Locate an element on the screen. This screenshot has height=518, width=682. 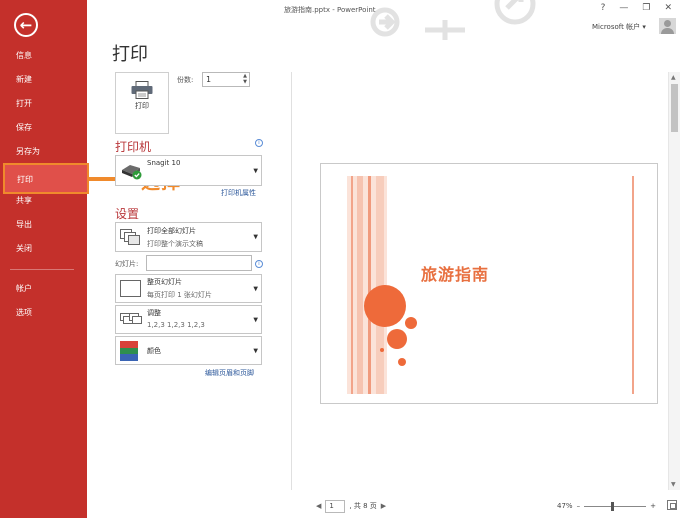
account-name: Microsoft 帐户 ▾ is located at coordinates (619, 27).